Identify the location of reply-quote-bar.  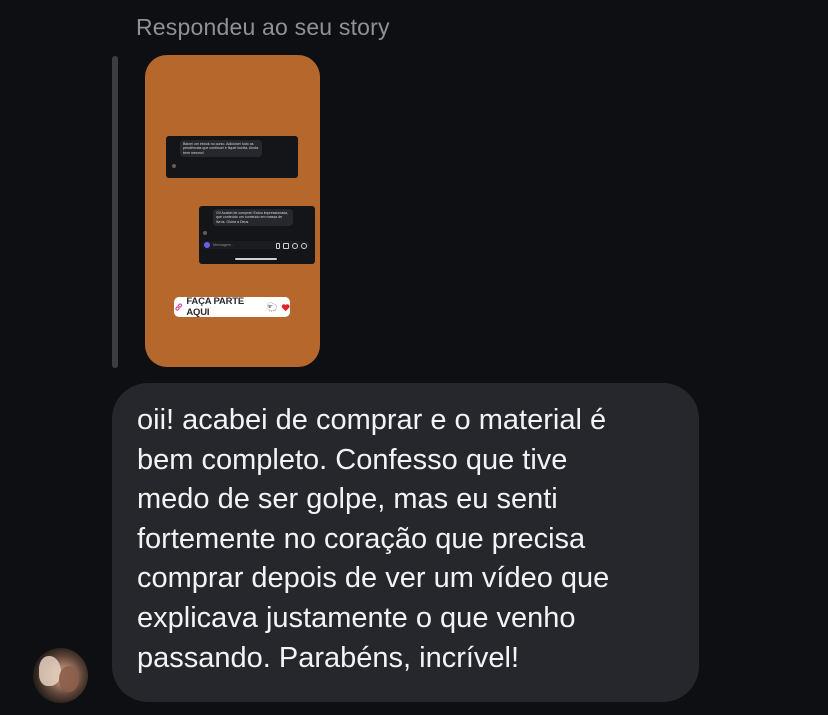
(115, 212).